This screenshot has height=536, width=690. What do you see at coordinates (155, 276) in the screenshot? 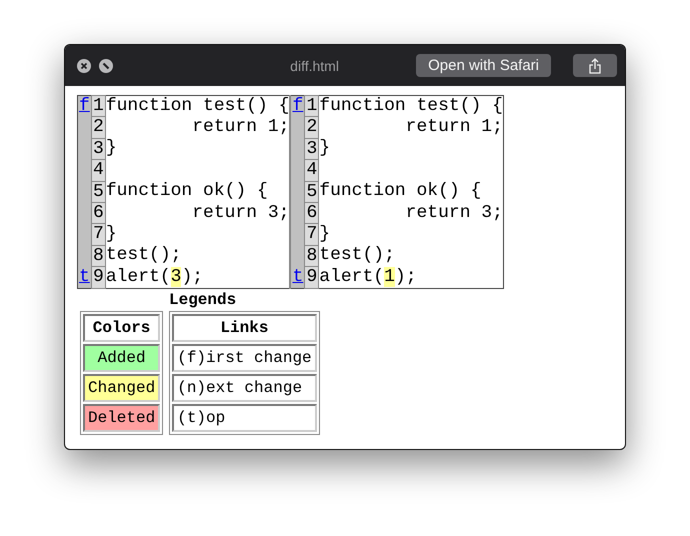
I see `code-line: alert(3);` at bounding box center [155, 276].